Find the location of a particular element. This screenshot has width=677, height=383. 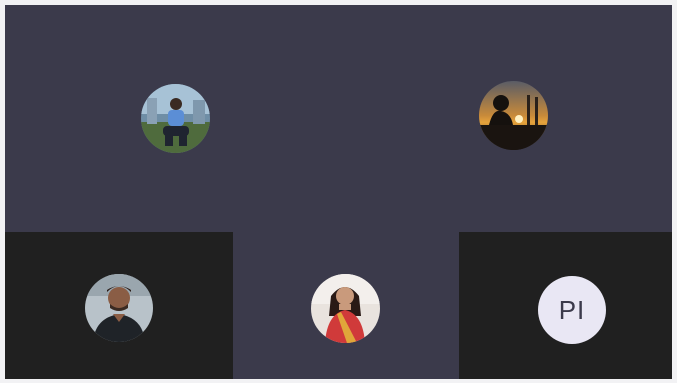

avatar-photo-woman-saree is located at coordinates (345, 308).